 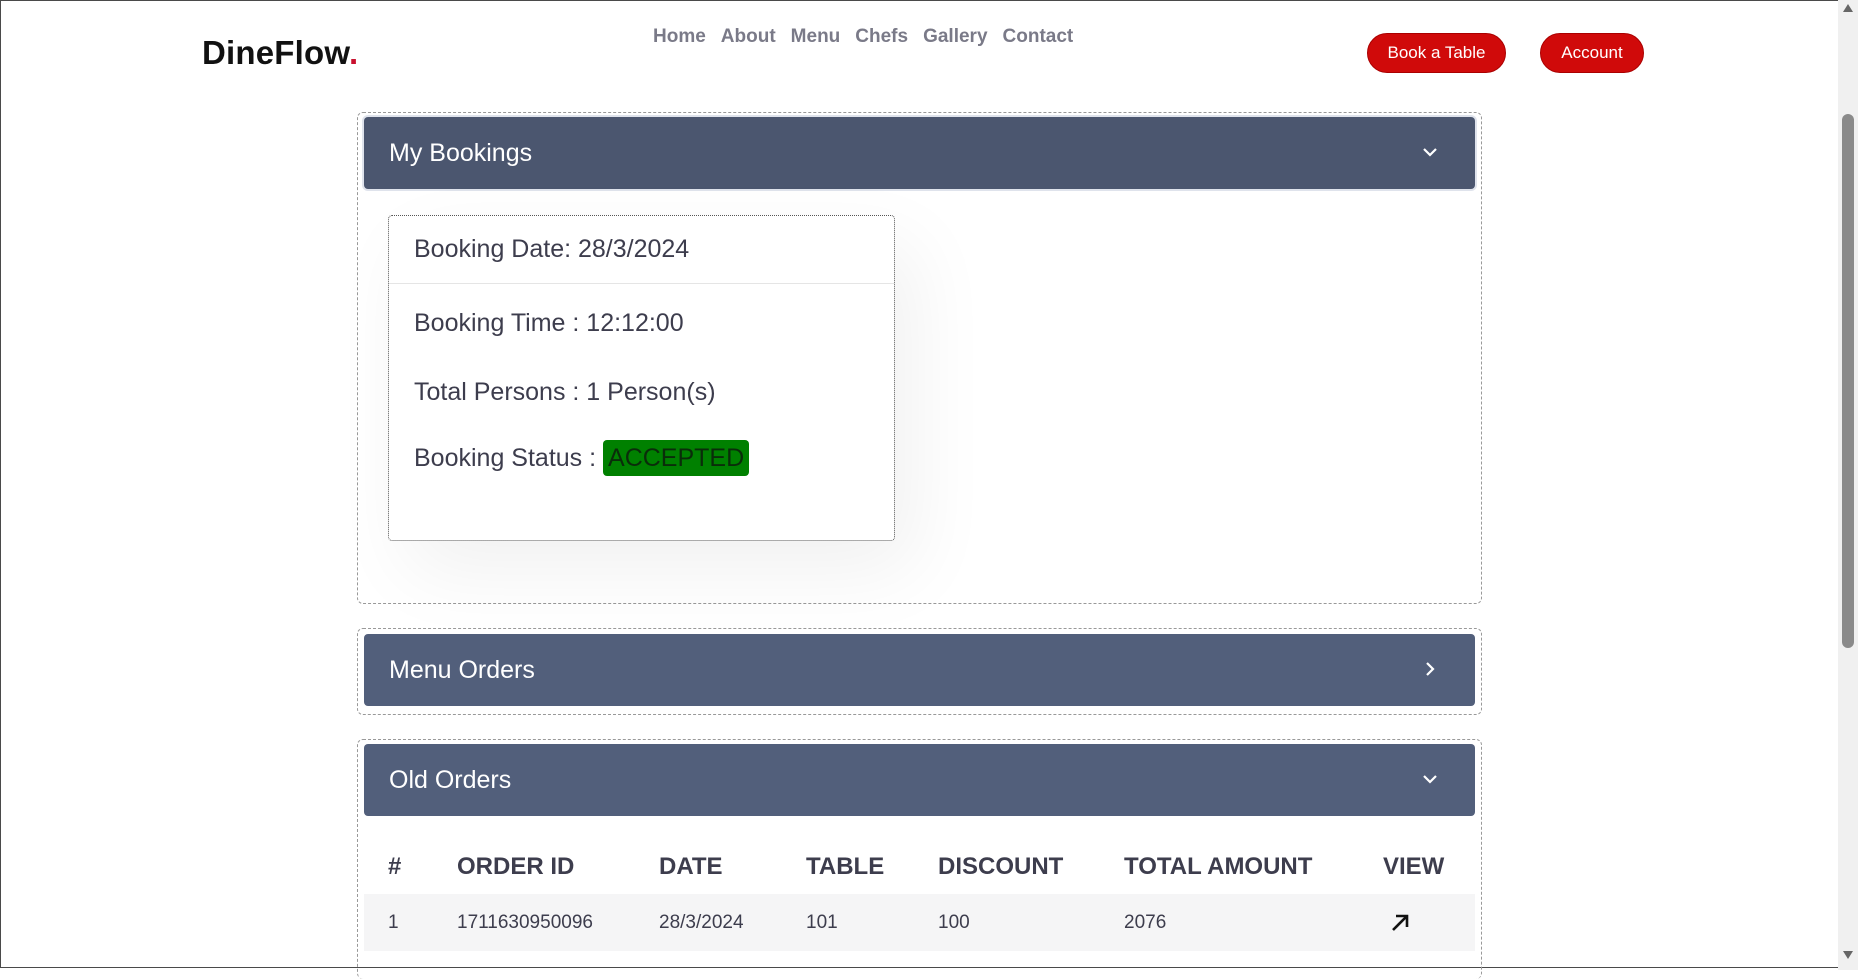 What do you see at coordinates (525, 922) in the screenshot?
I see `row-order-id: 1711630950096` at bounding box center [525, 922].